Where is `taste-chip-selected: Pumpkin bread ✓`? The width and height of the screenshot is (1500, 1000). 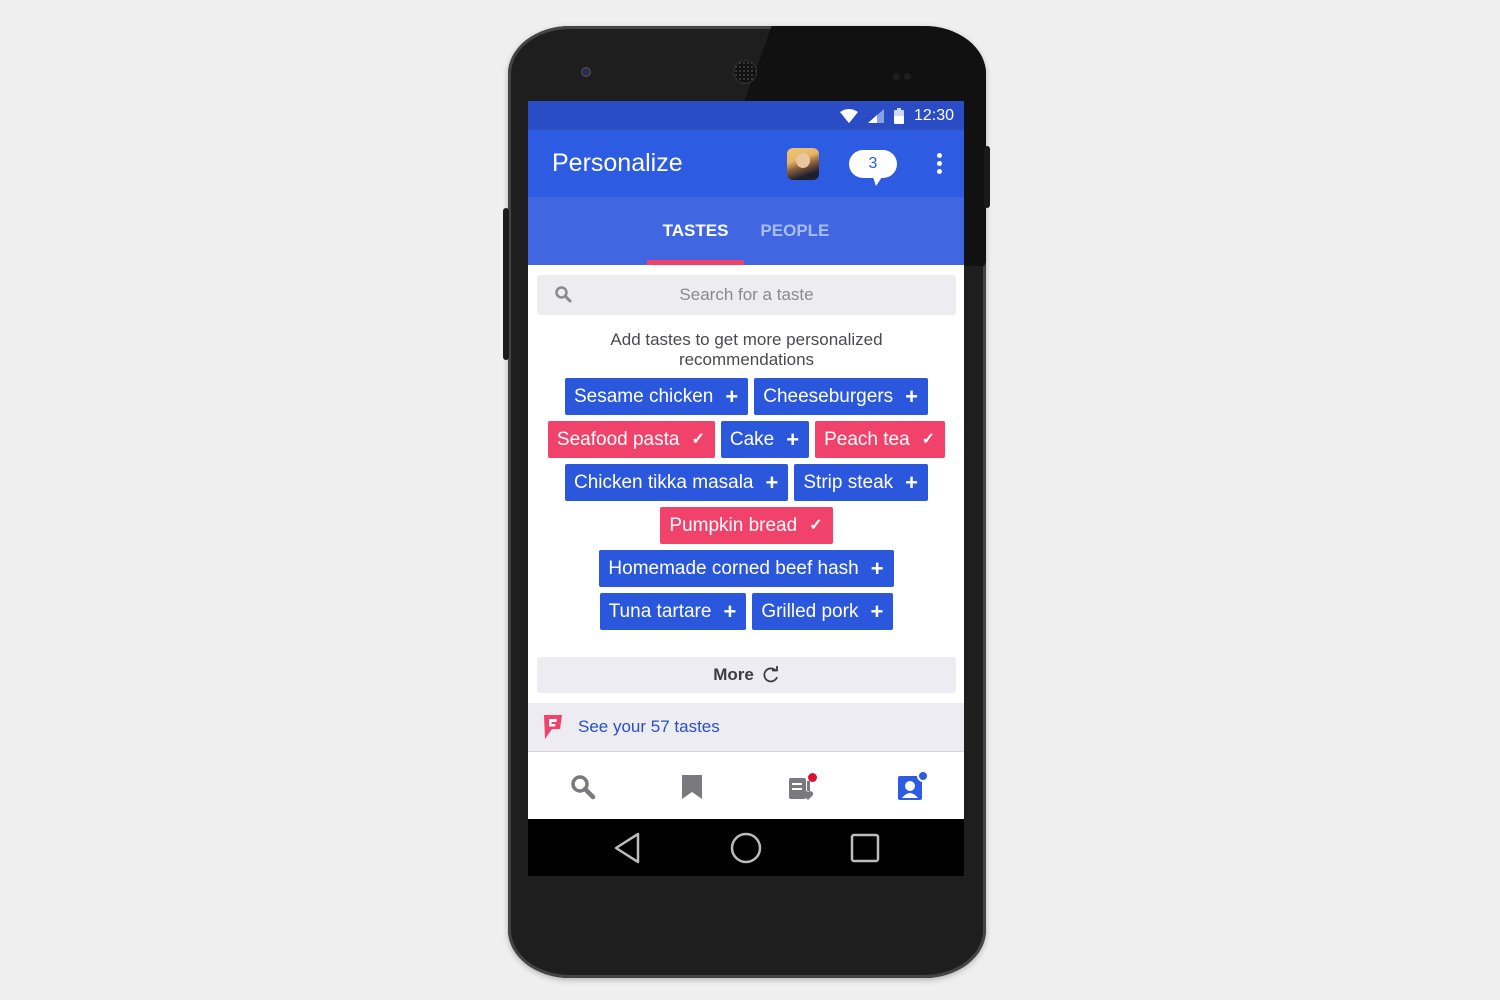
taste-chip-selected: Pumpkin bread ✓ is located at coordinates (746, 525).